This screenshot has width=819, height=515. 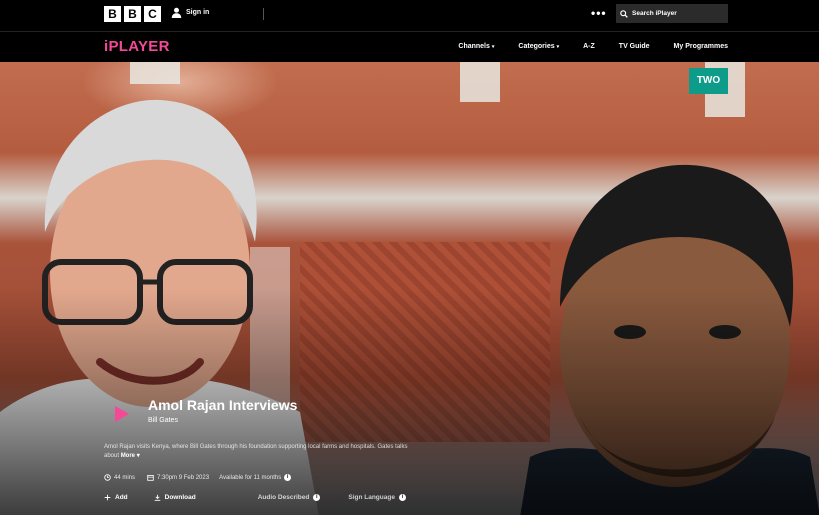 I want to click on broadcast-meta: 7:30pm 9 Feb 2023, so click(x=178, y=477).